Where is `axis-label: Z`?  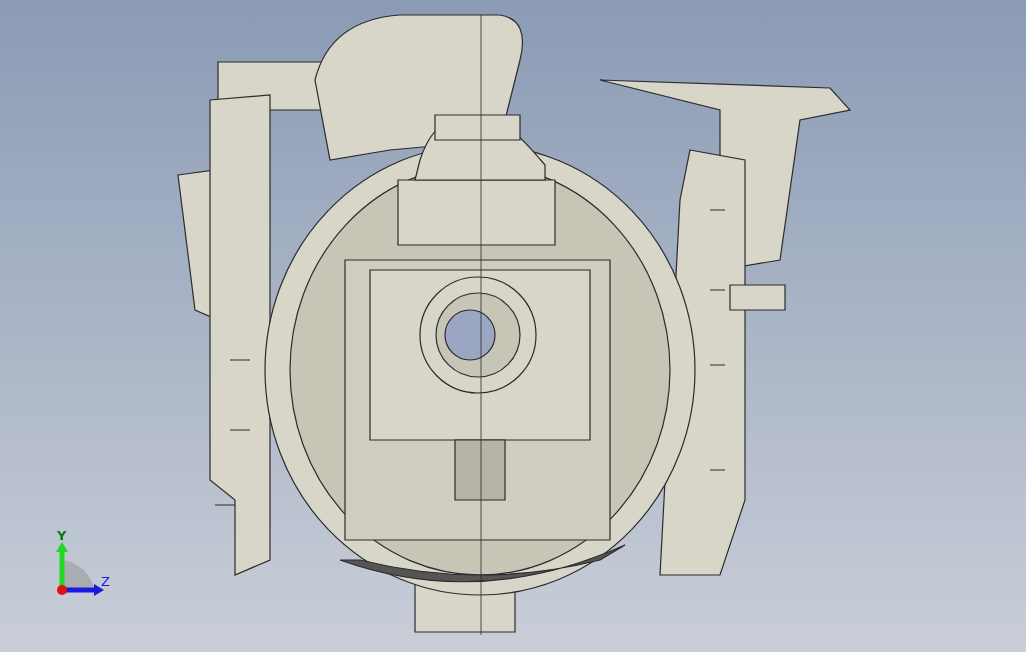
axis-label: Z is located at coordinates (105, 581).